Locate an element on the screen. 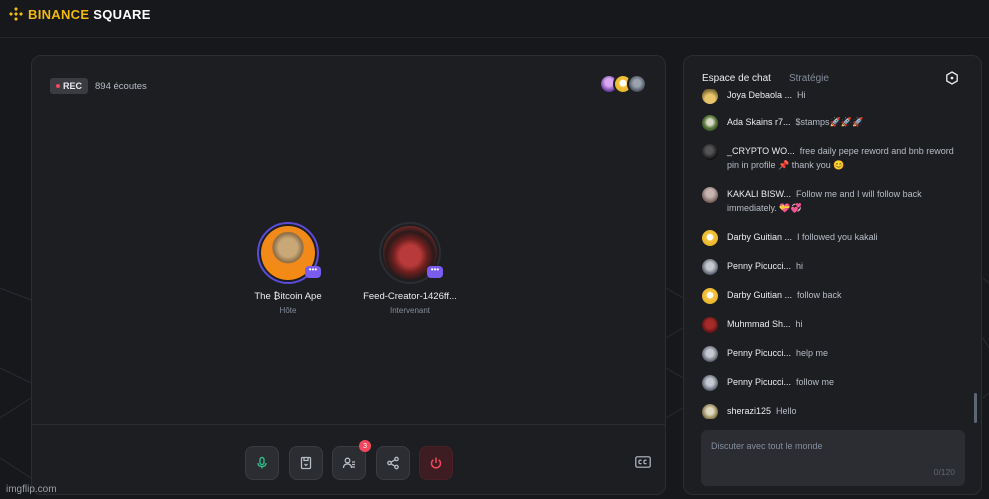  share-icon is located at coordinates (393, 463).